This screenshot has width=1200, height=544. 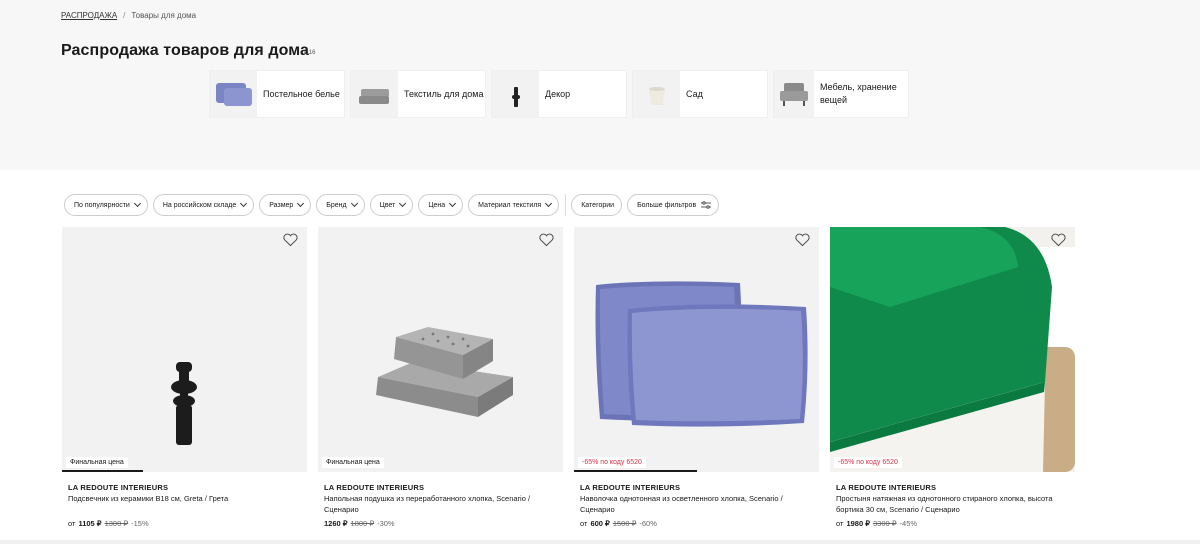 What do you see at coordinates (667, 205) in the screenshot?
I see `filter-label: Больше фильтров` at bounding box center [667, 205].